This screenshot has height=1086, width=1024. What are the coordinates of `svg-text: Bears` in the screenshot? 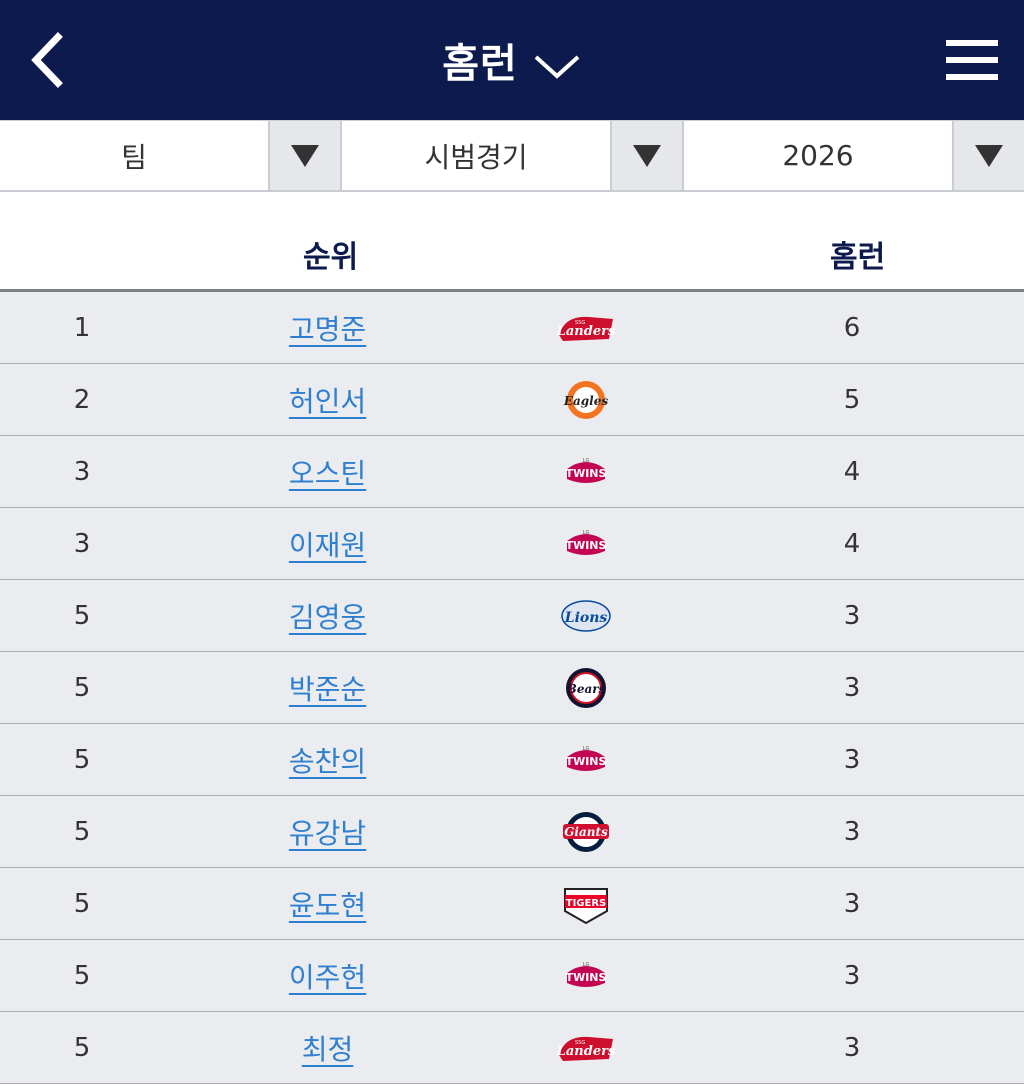 It's located at (586, 689).